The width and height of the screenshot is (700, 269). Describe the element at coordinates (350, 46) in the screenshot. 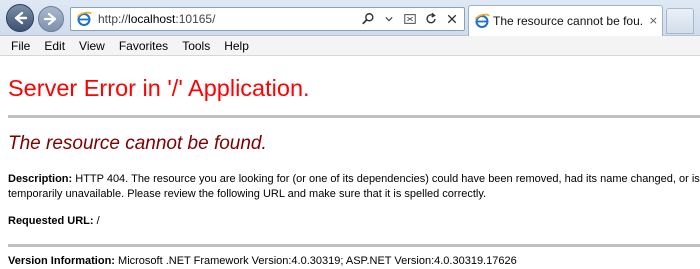

I see `menu-bar: File Edit View Favorites Tools Help` at that location.